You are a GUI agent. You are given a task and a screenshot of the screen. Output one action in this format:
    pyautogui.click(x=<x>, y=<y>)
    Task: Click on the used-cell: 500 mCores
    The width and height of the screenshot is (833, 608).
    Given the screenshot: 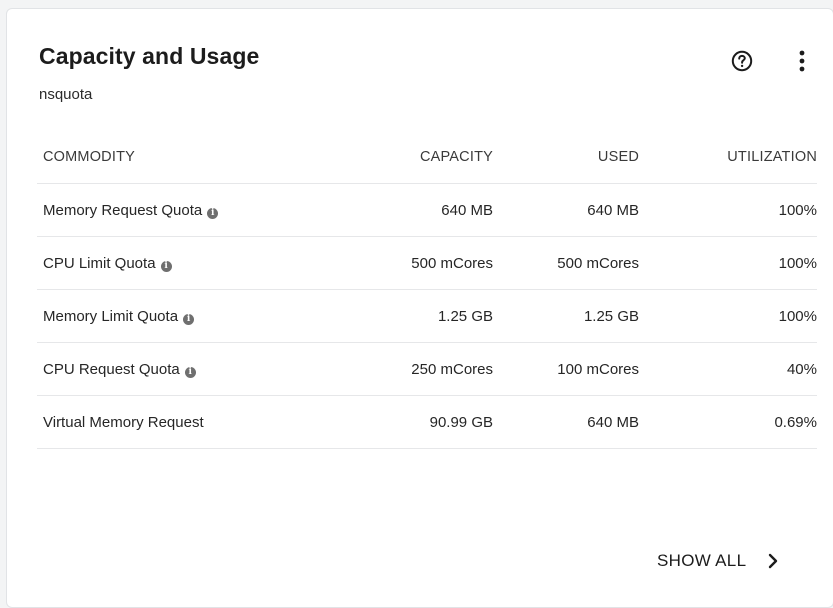 What is the action you would take?
    pyautogui.click(x=566, y=263)
    